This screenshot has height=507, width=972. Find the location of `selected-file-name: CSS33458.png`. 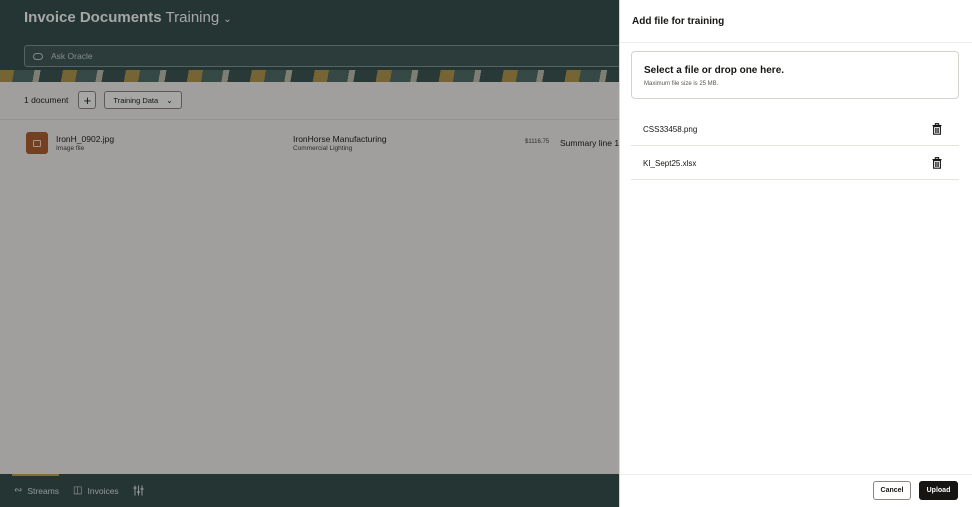

selected-file-name: CSS33458.png is located at coordinates (670, 129).